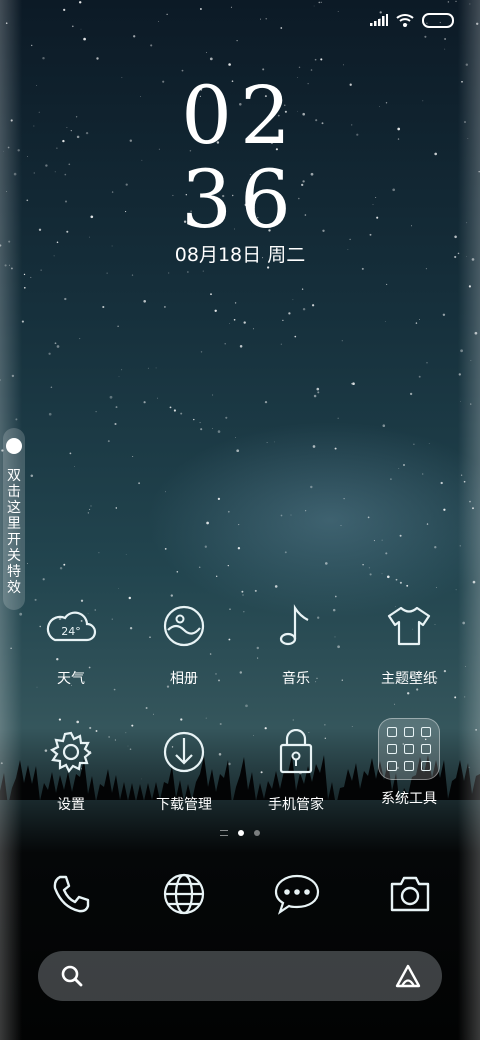 This screenshot has width=480, height=1040. I want to click on app-label: 相册, so click(184, 679).